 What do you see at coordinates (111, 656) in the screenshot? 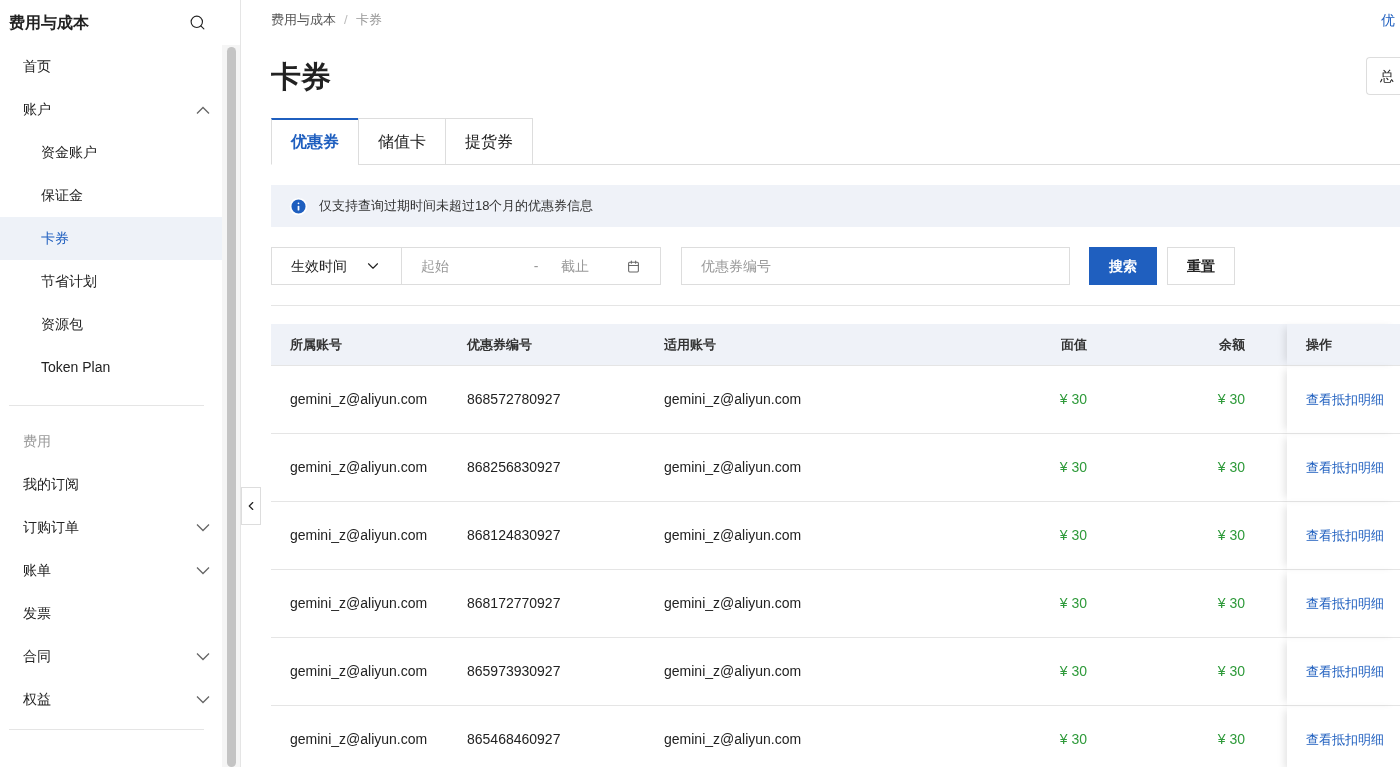
I see `sidebar-item: 合同` at bounding box center [111, 656].